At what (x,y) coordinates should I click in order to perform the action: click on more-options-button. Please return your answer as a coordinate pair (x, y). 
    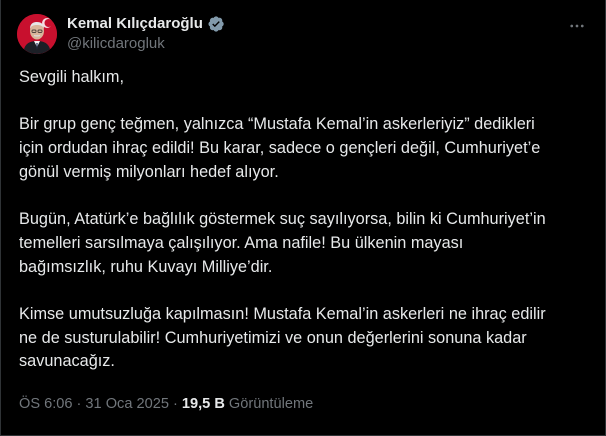
    Looking at the image, I should click on (577, 26).